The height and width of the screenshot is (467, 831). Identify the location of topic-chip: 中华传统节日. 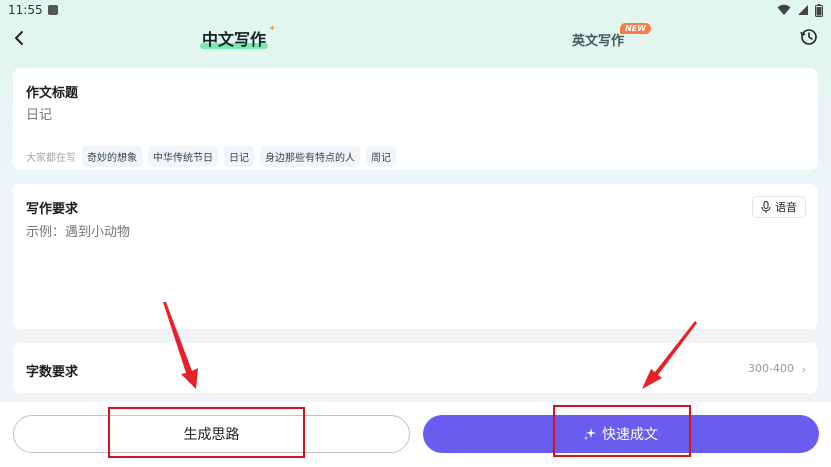
(183, 156).